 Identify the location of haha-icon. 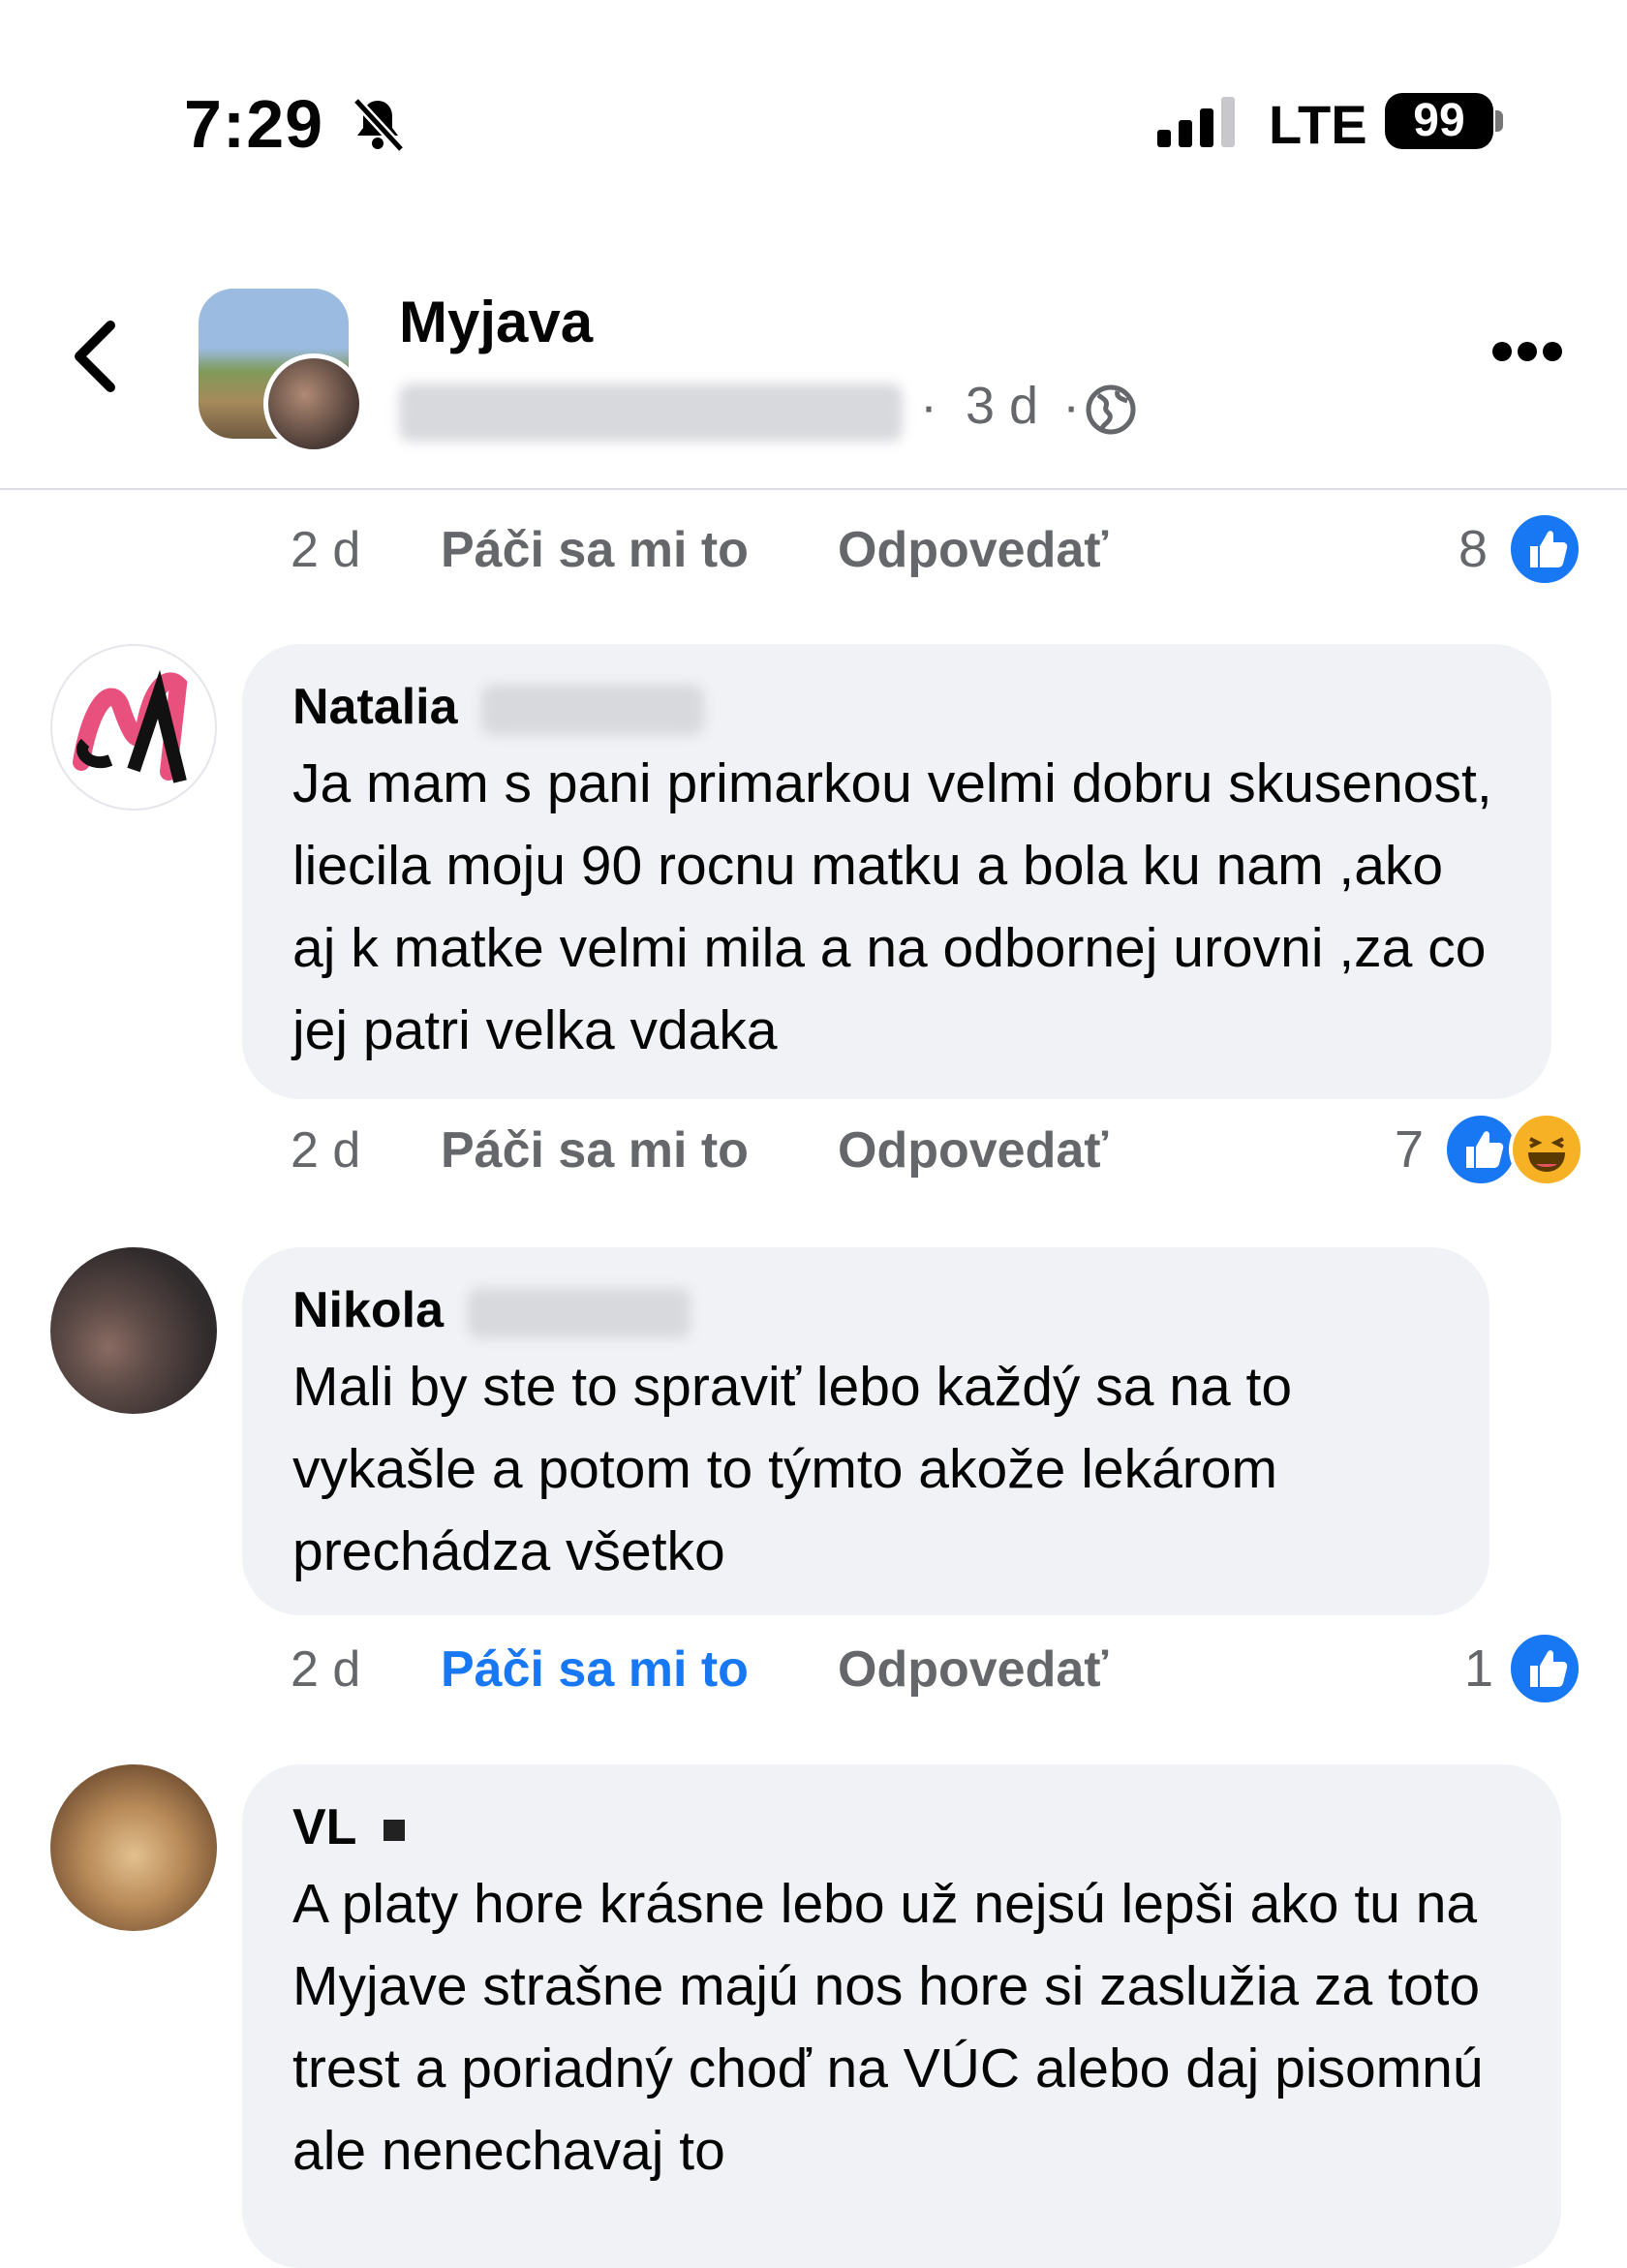
(1546, 1149).